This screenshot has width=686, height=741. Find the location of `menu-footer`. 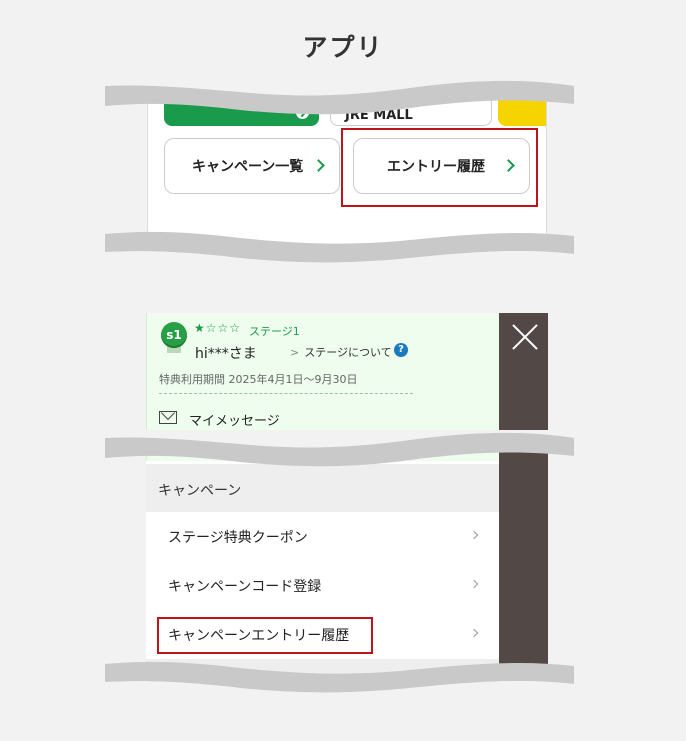

menu-footer is located at coordinates (322, 666).